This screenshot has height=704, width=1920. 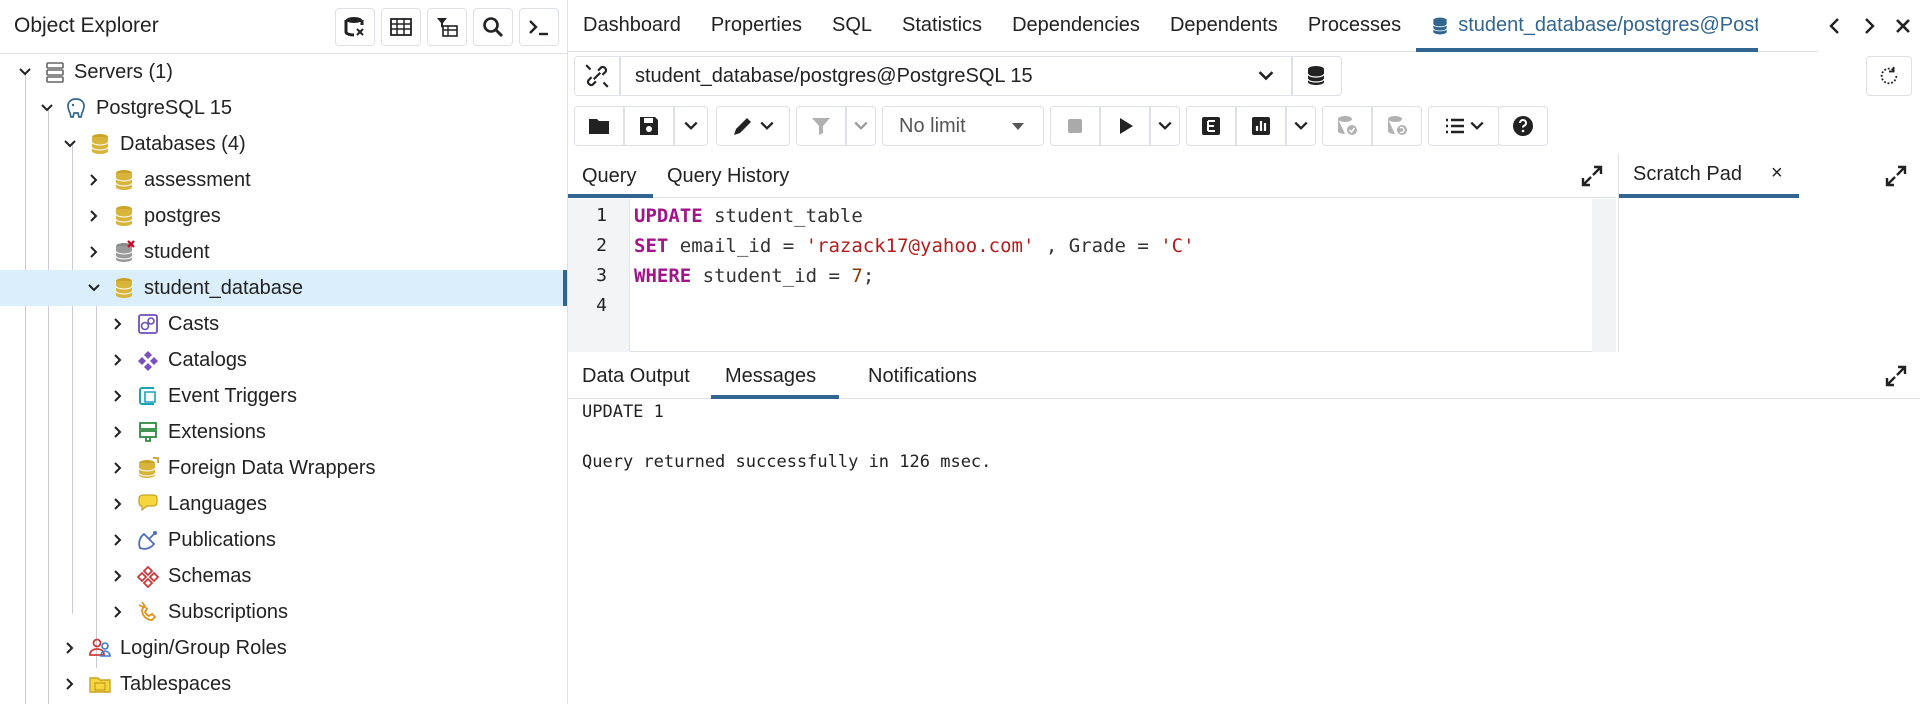 What do you see at coordinates (756, 26) in the screenshot?
I see `tab-properties: Properties` at bounding box center [756, 26].